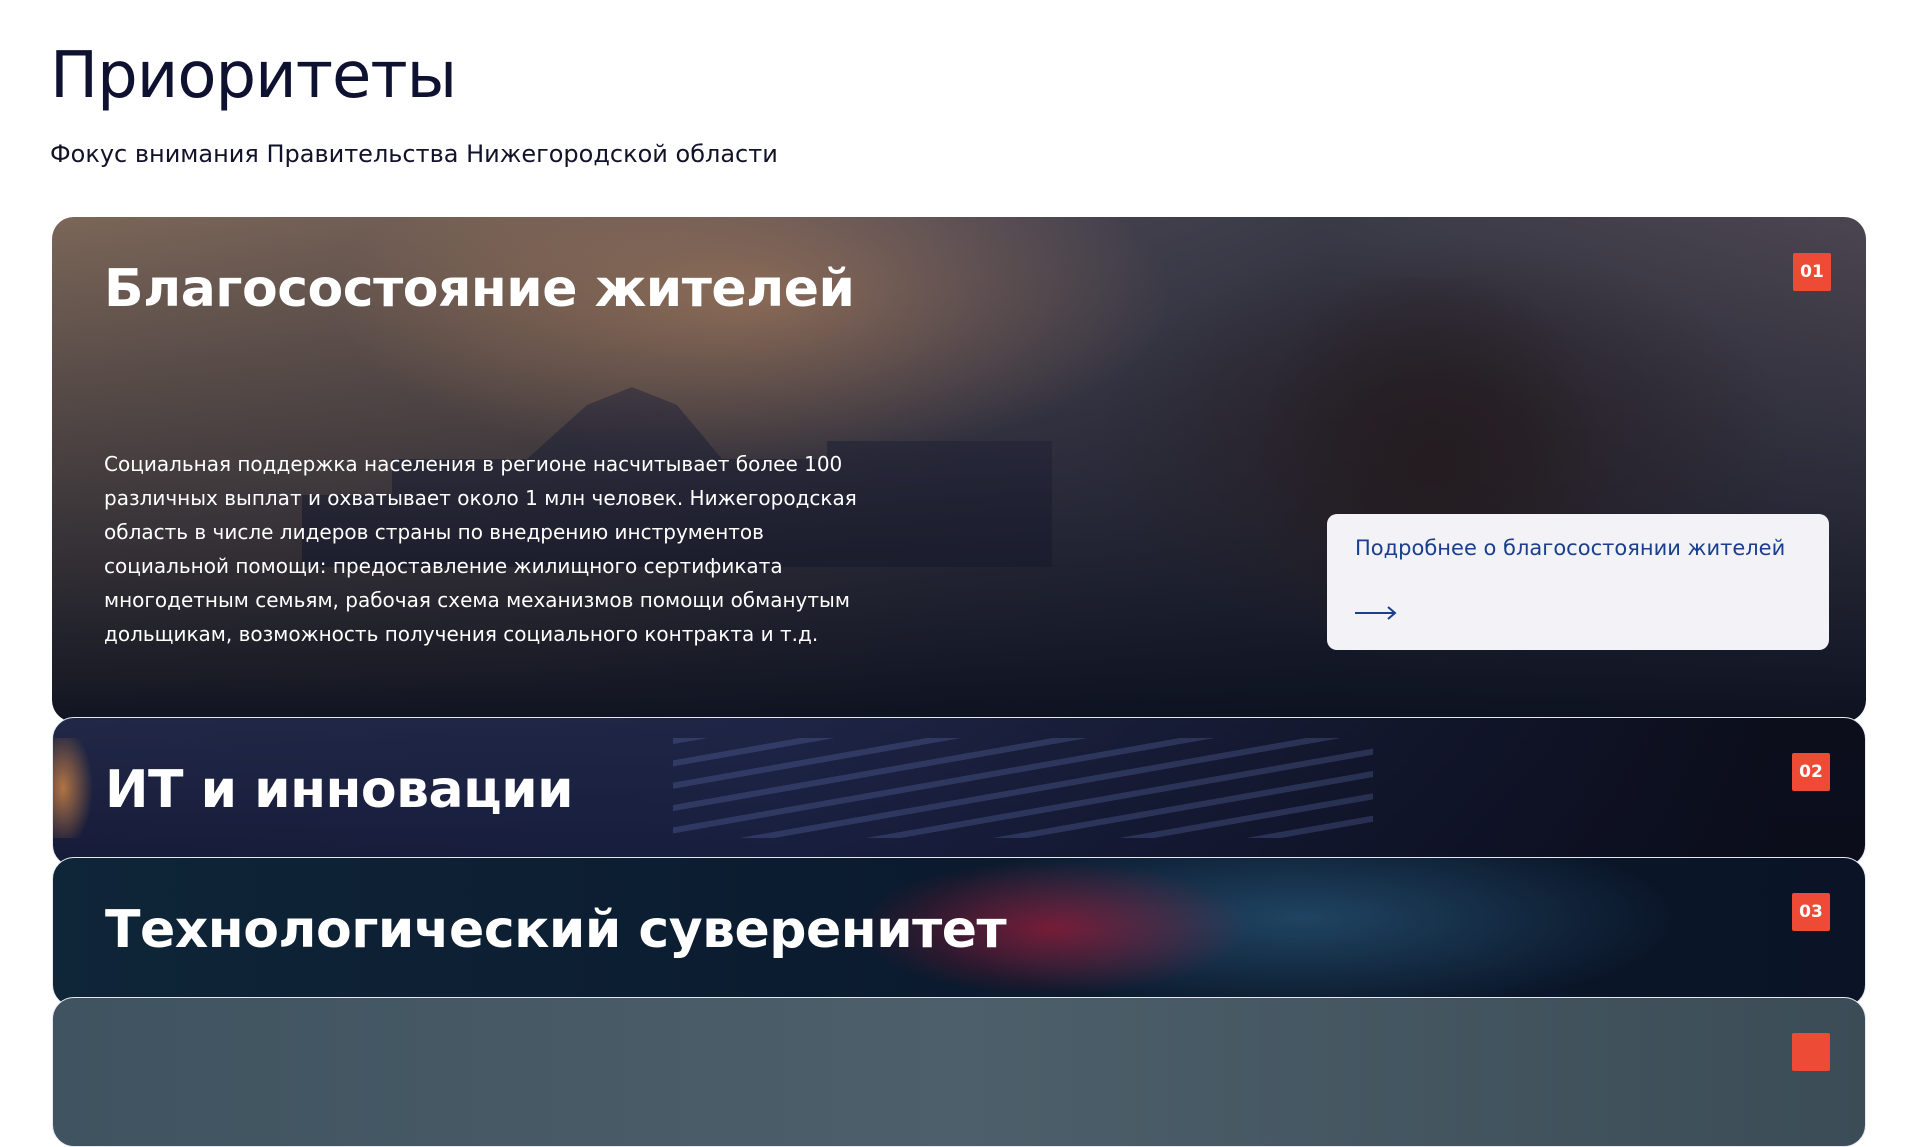  I want to click on panel-background-image, so click(73, 788).